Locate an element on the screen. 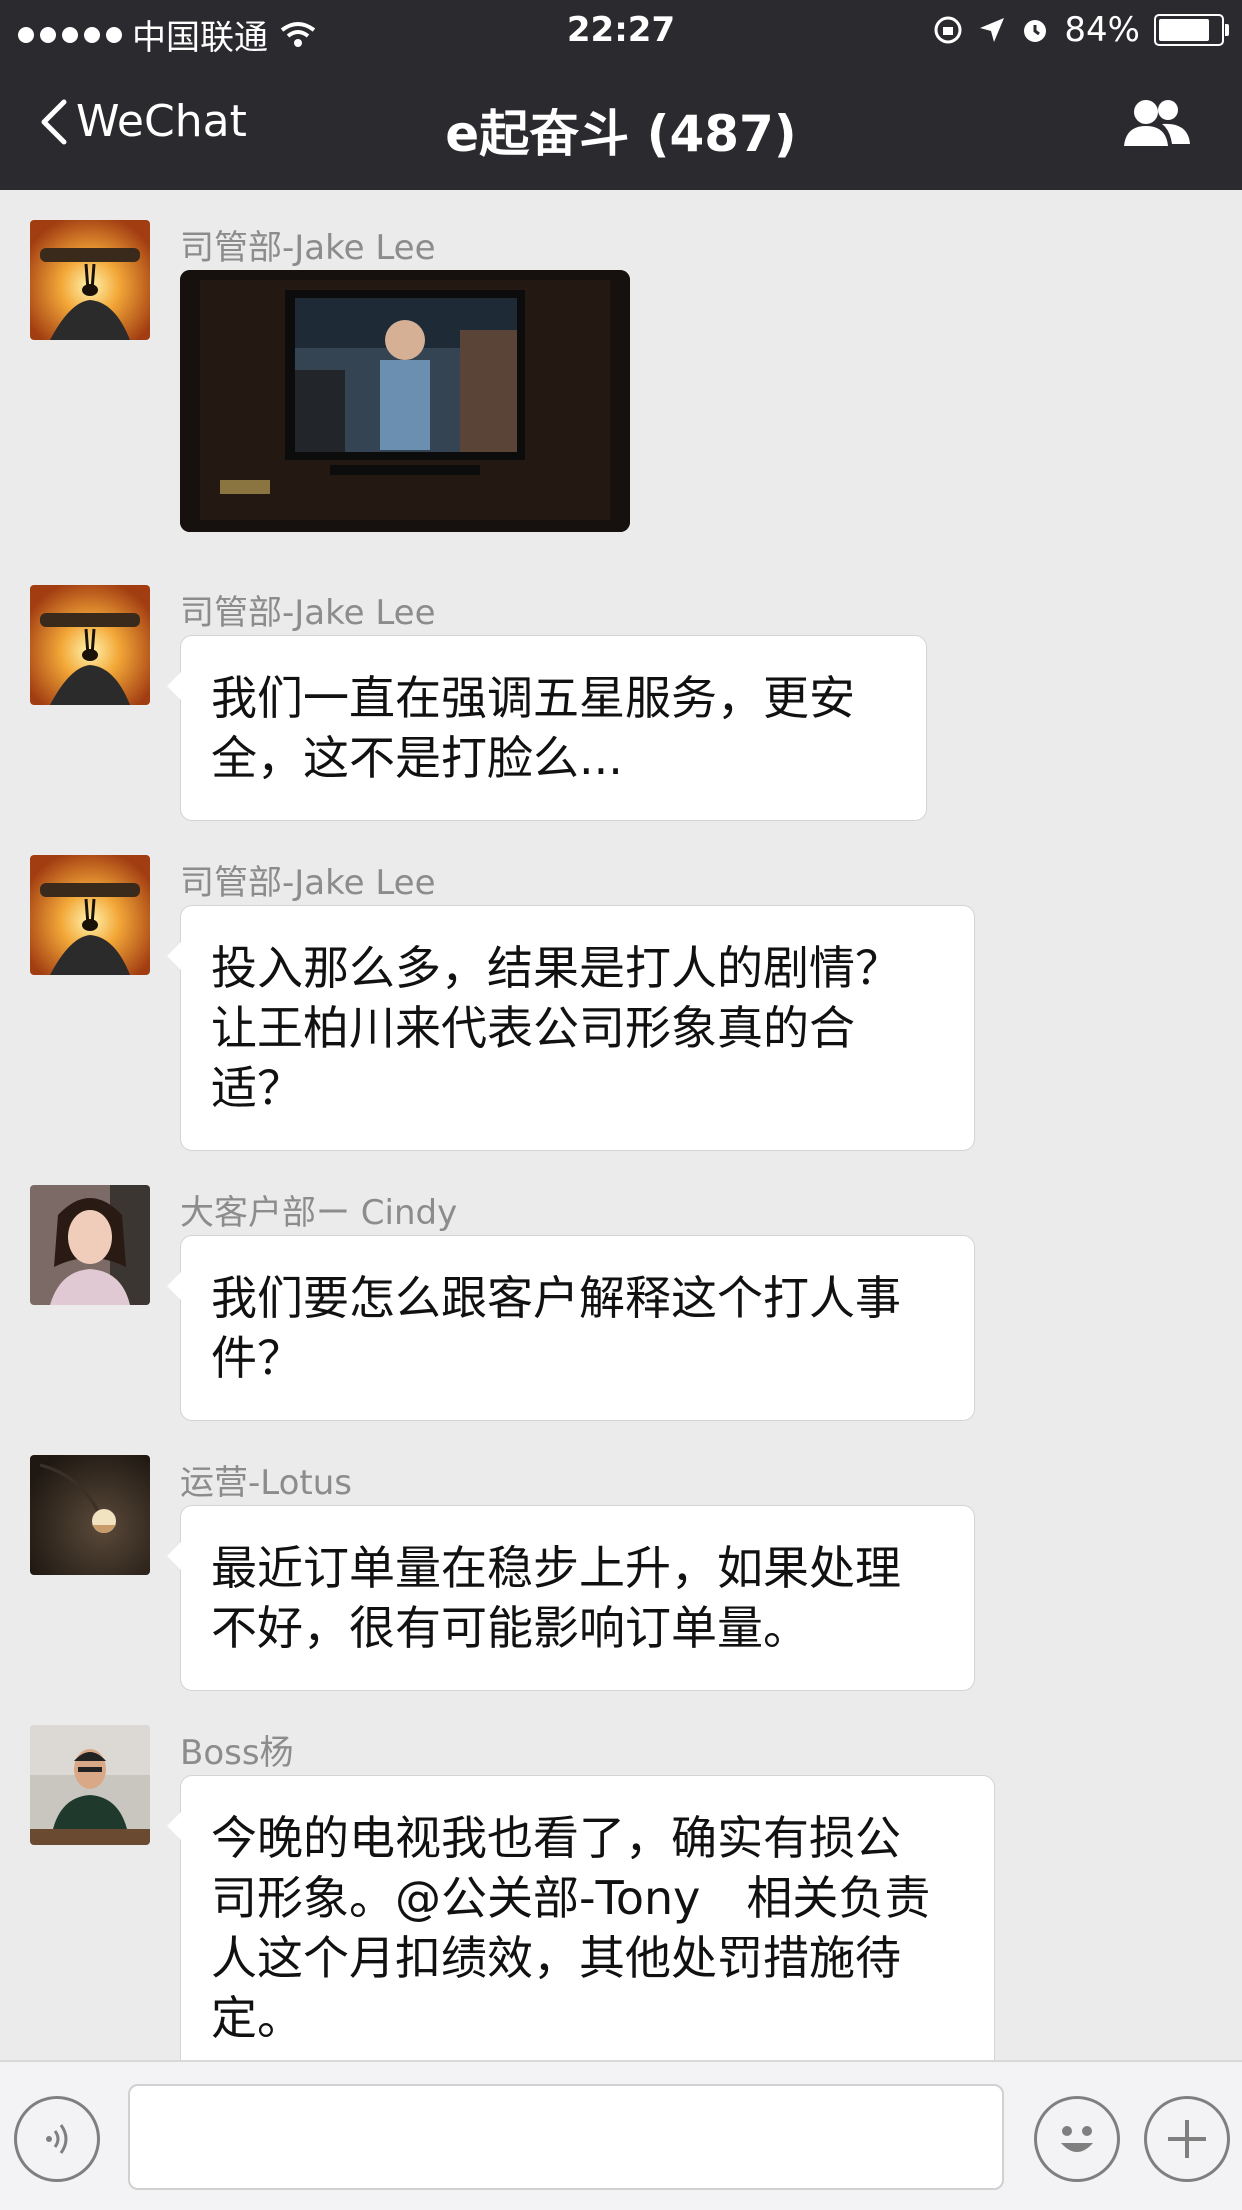  message-line: 定。 is located at coordinates (257, 2018).